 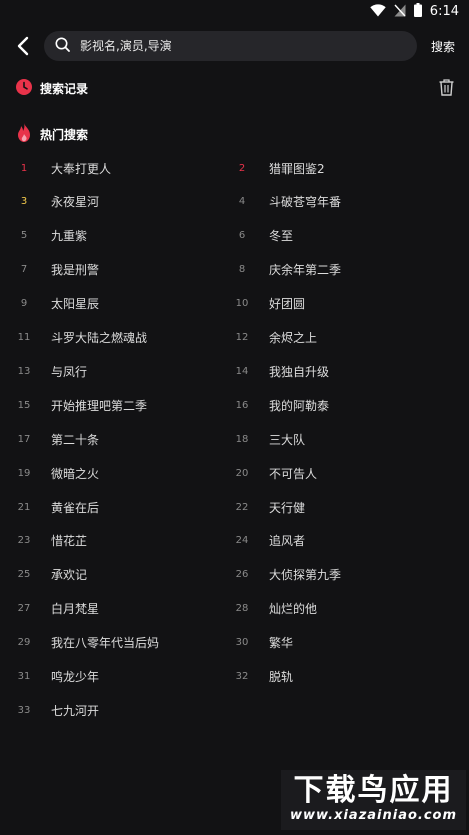 What do you see at coordinates (24, 134) in the screenshot?
I see `fire-icon` at bounding box center [24, 134].